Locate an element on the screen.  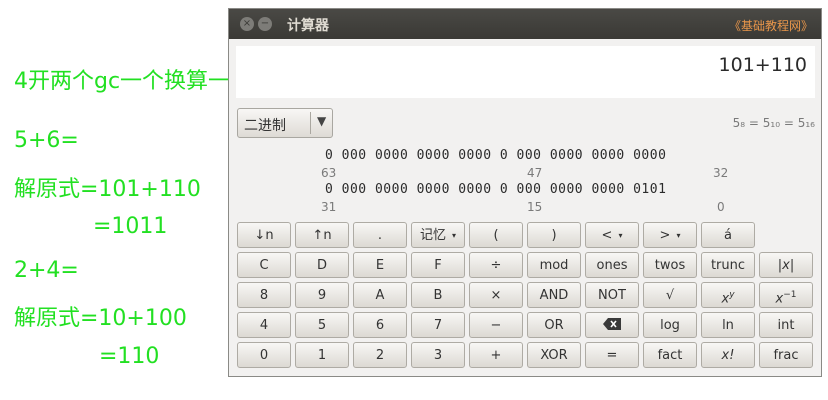
inverse-button: x−1 is located at coordinates (786, 295).